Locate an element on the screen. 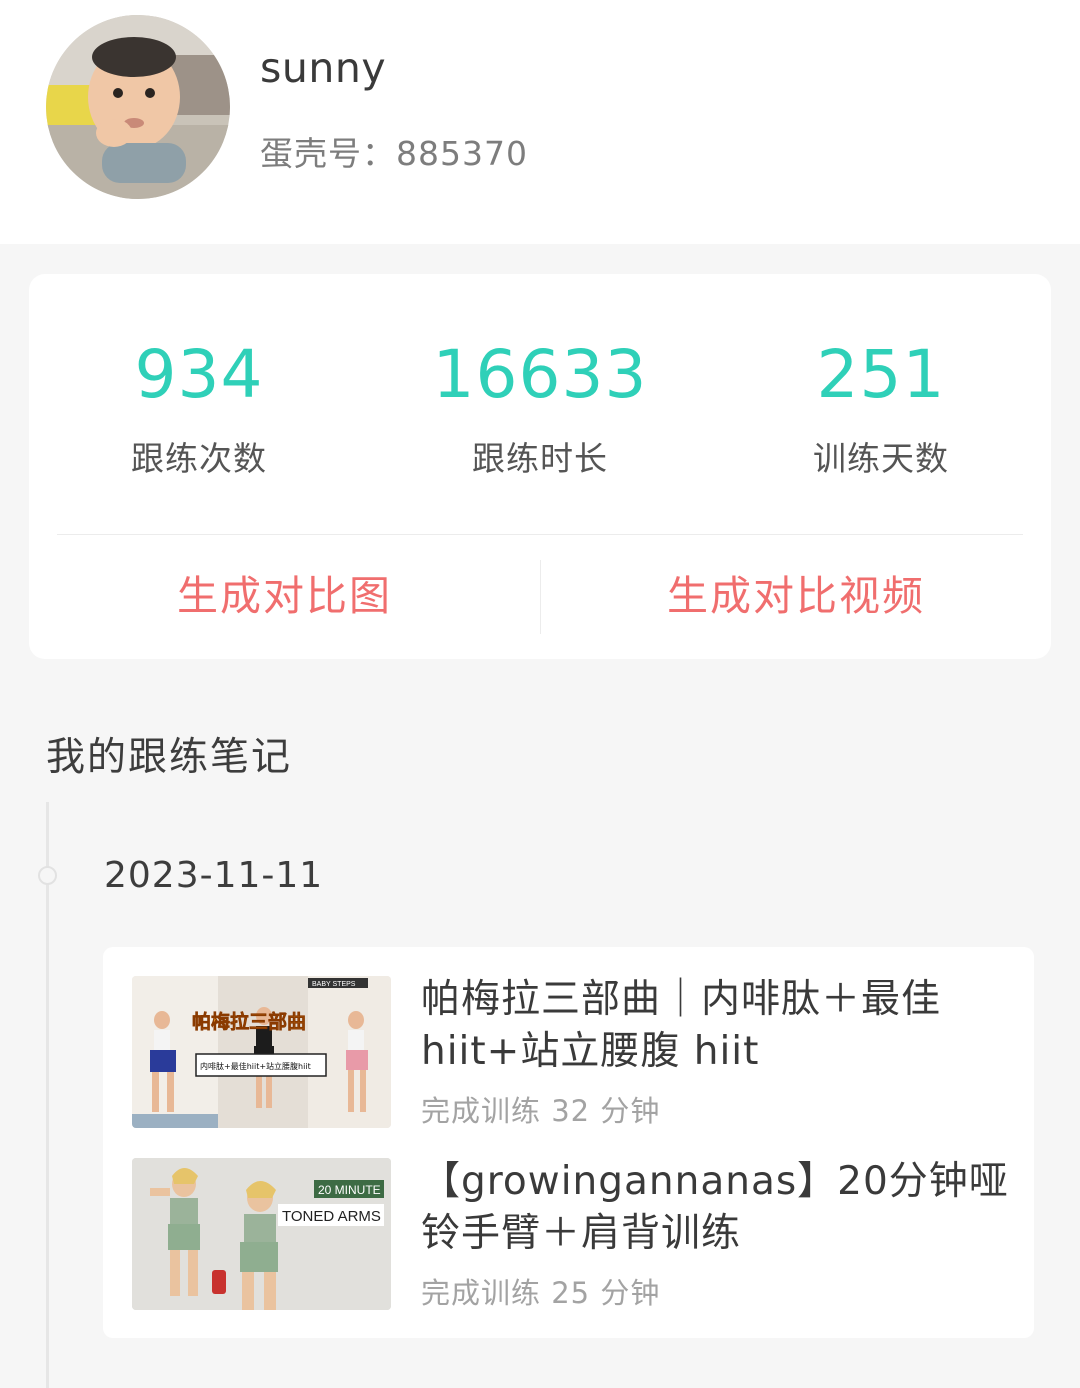 This screenshot has width=1080, height=1388. user-id: 蛋壳号：885370 is located at coordinates (394, 153).